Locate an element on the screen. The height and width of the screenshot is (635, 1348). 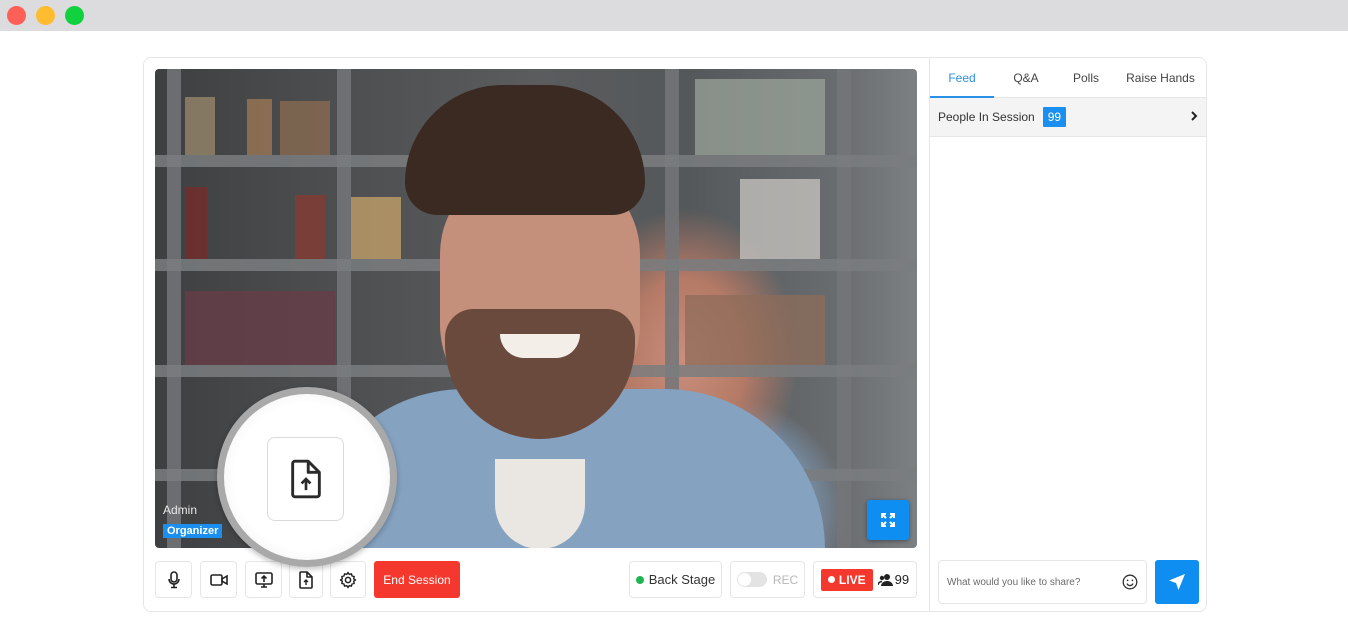
sidebar-tabs: Feed Q&A Polls Raise Hands is located at coordinates (1068, 78).